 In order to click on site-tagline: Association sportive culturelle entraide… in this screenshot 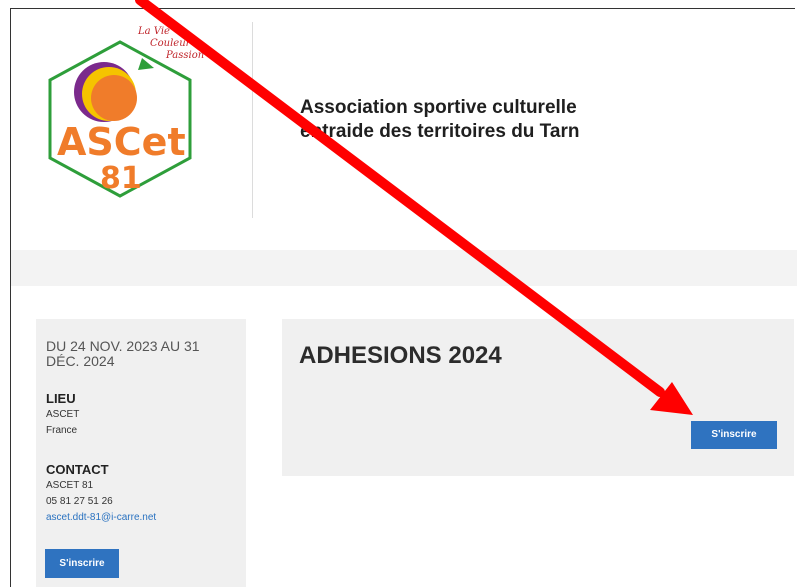, I will do `click(439, 120)`.